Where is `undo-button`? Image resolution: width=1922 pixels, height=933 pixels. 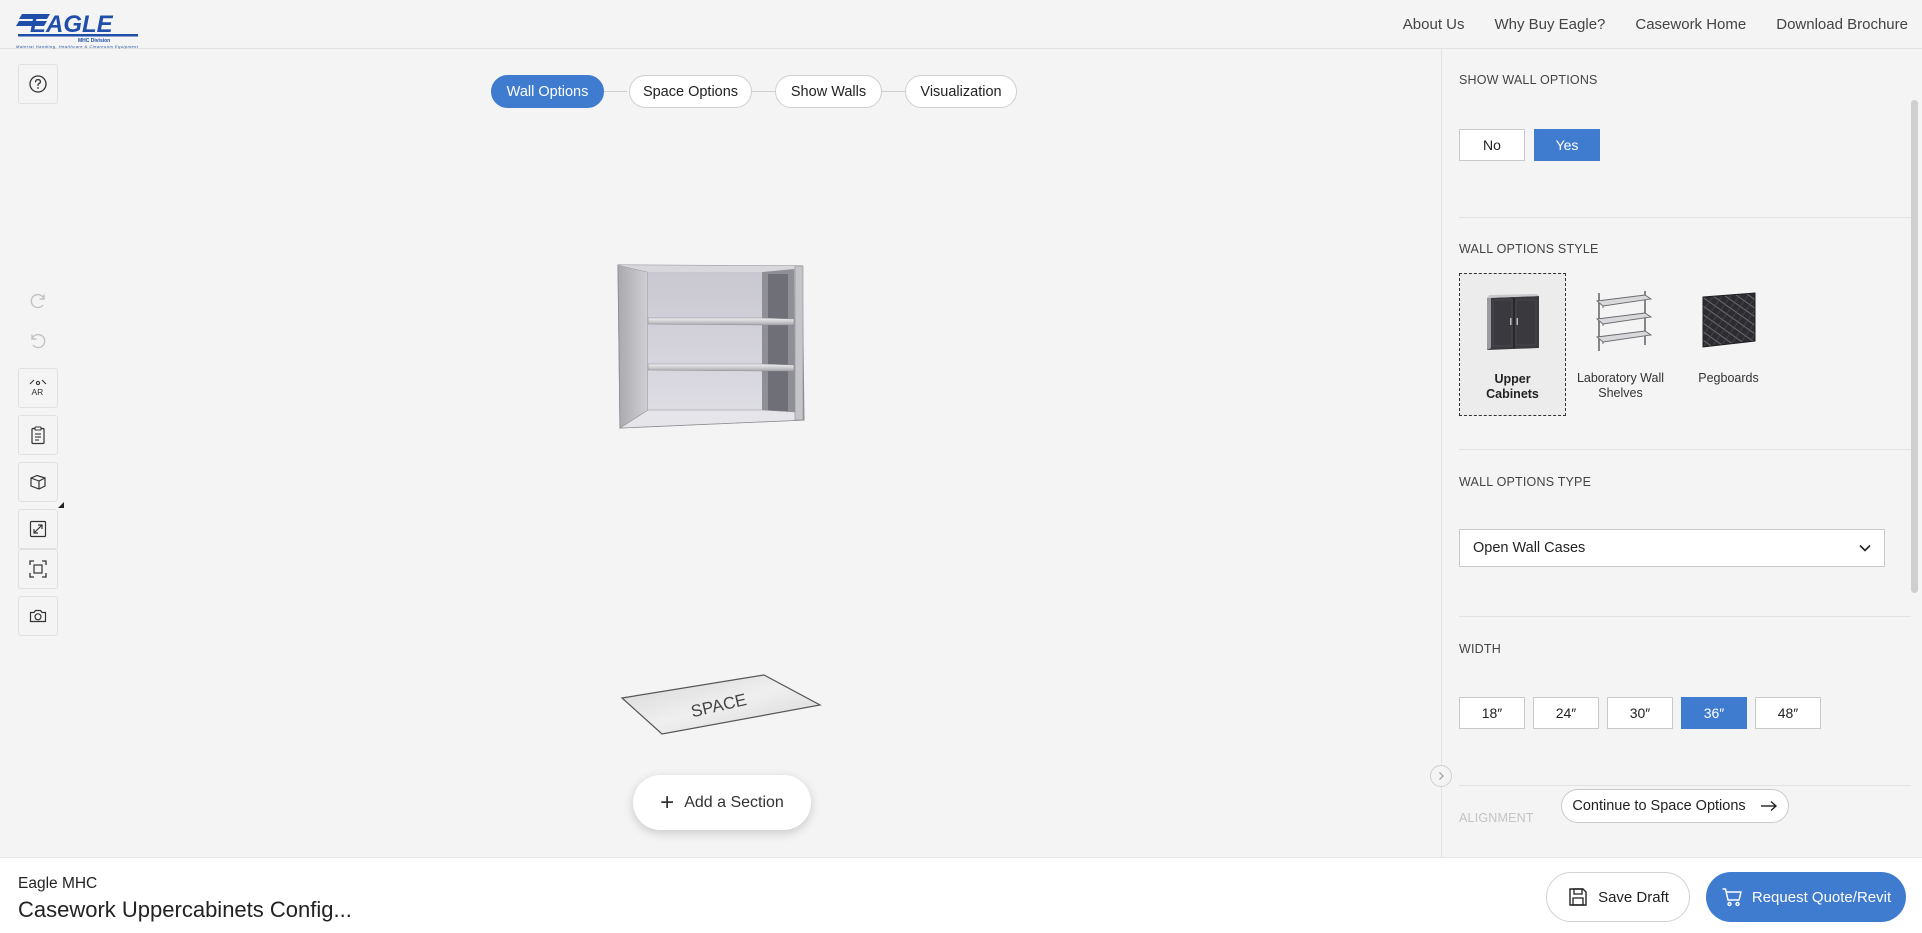 undo-button is located at coordinates (38, 341).